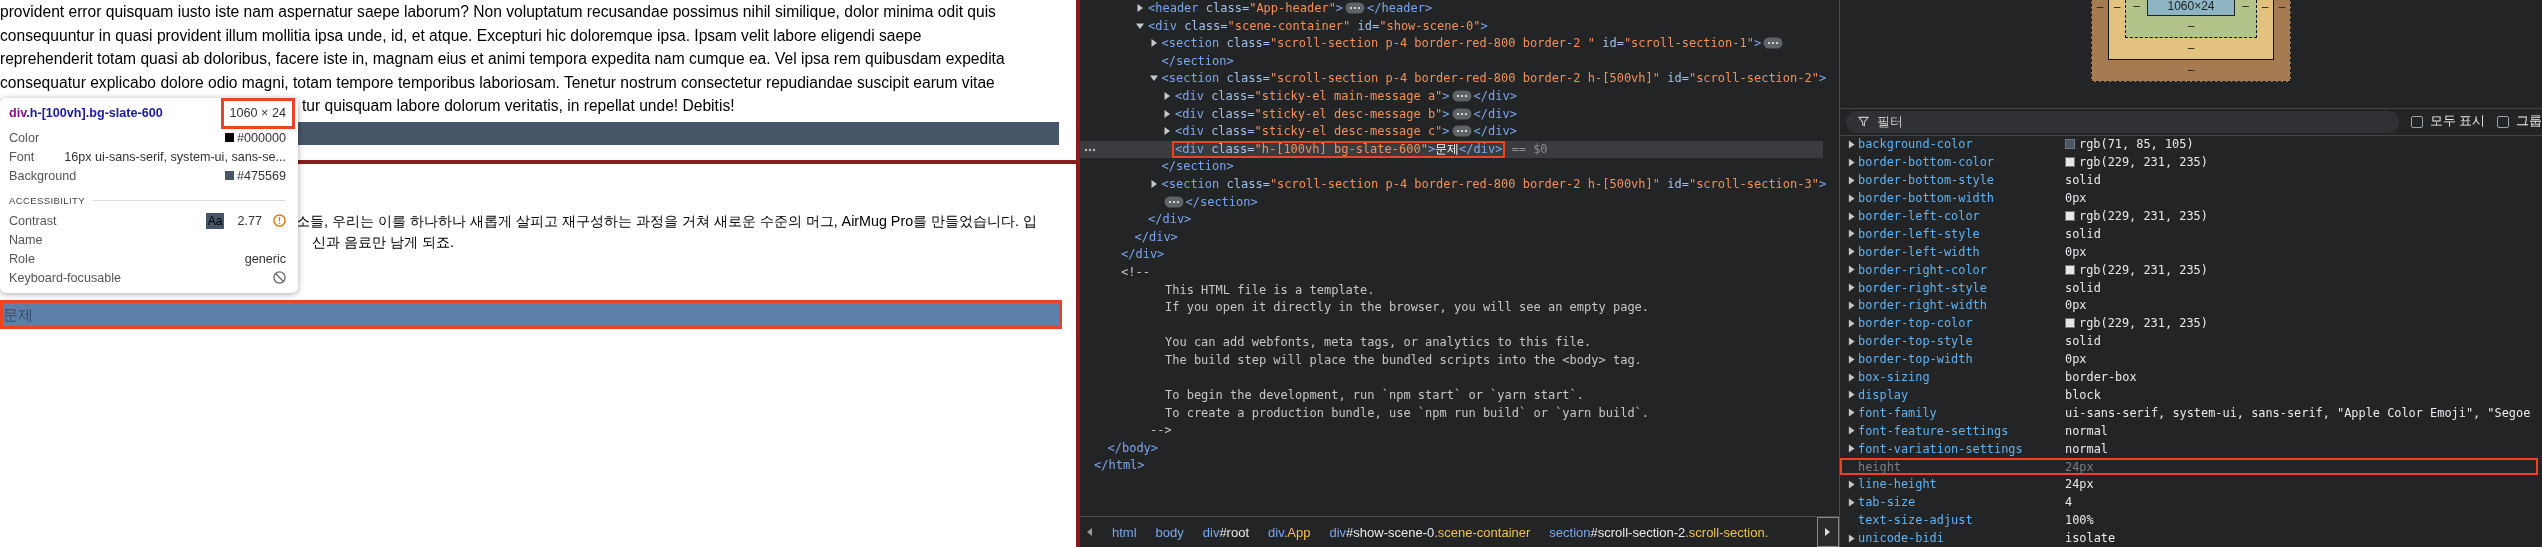 This screenshot has height=547, width=2542. What do you see at coordinates (265, 258) in the screenshot?
I see `property-value: generic` at bounding box center [265, 258].